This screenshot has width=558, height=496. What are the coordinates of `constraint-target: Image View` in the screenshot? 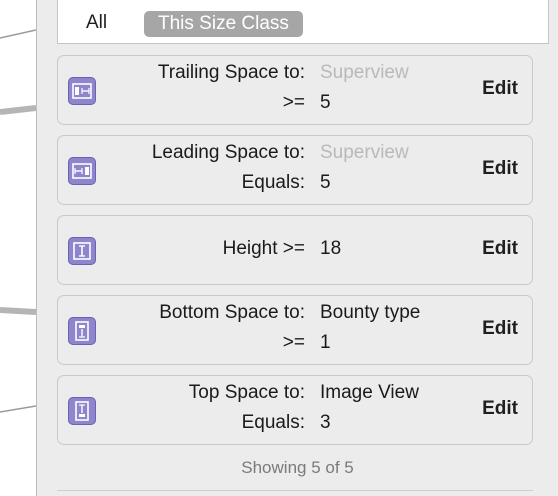 It's located at (369, 392).